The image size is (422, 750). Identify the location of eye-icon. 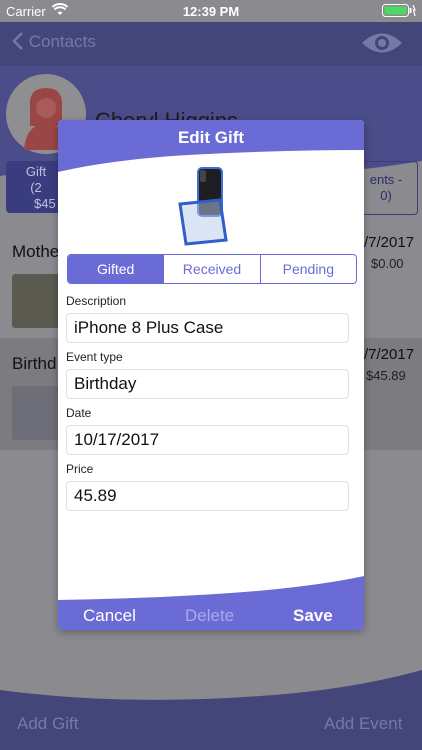
(382, 45).